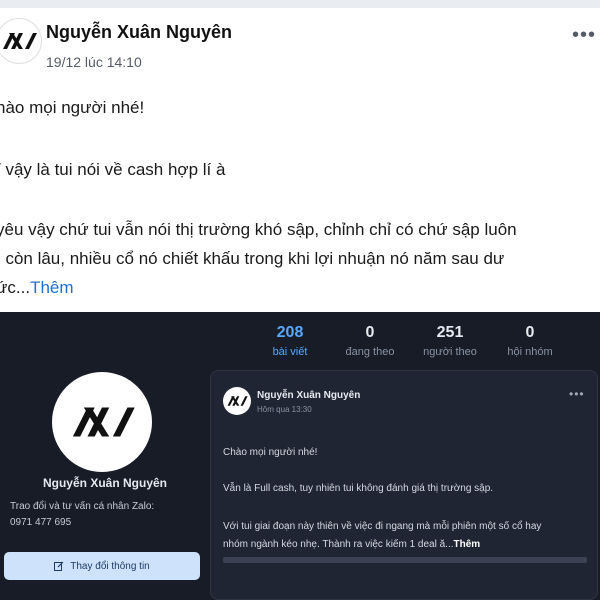  Describe the element at coordinates (72, 107) in the screenshot. I see `post-line: hào mọi người nhé!` at that location.